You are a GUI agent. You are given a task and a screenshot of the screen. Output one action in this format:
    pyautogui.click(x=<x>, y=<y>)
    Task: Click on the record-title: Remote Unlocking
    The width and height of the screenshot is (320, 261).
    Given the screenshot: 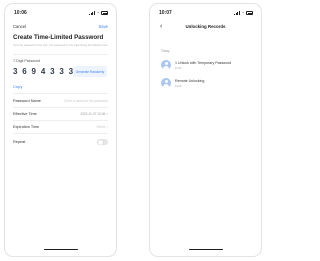 What is the action you would take?
    pyautogui.click(x=190, y=81)
    